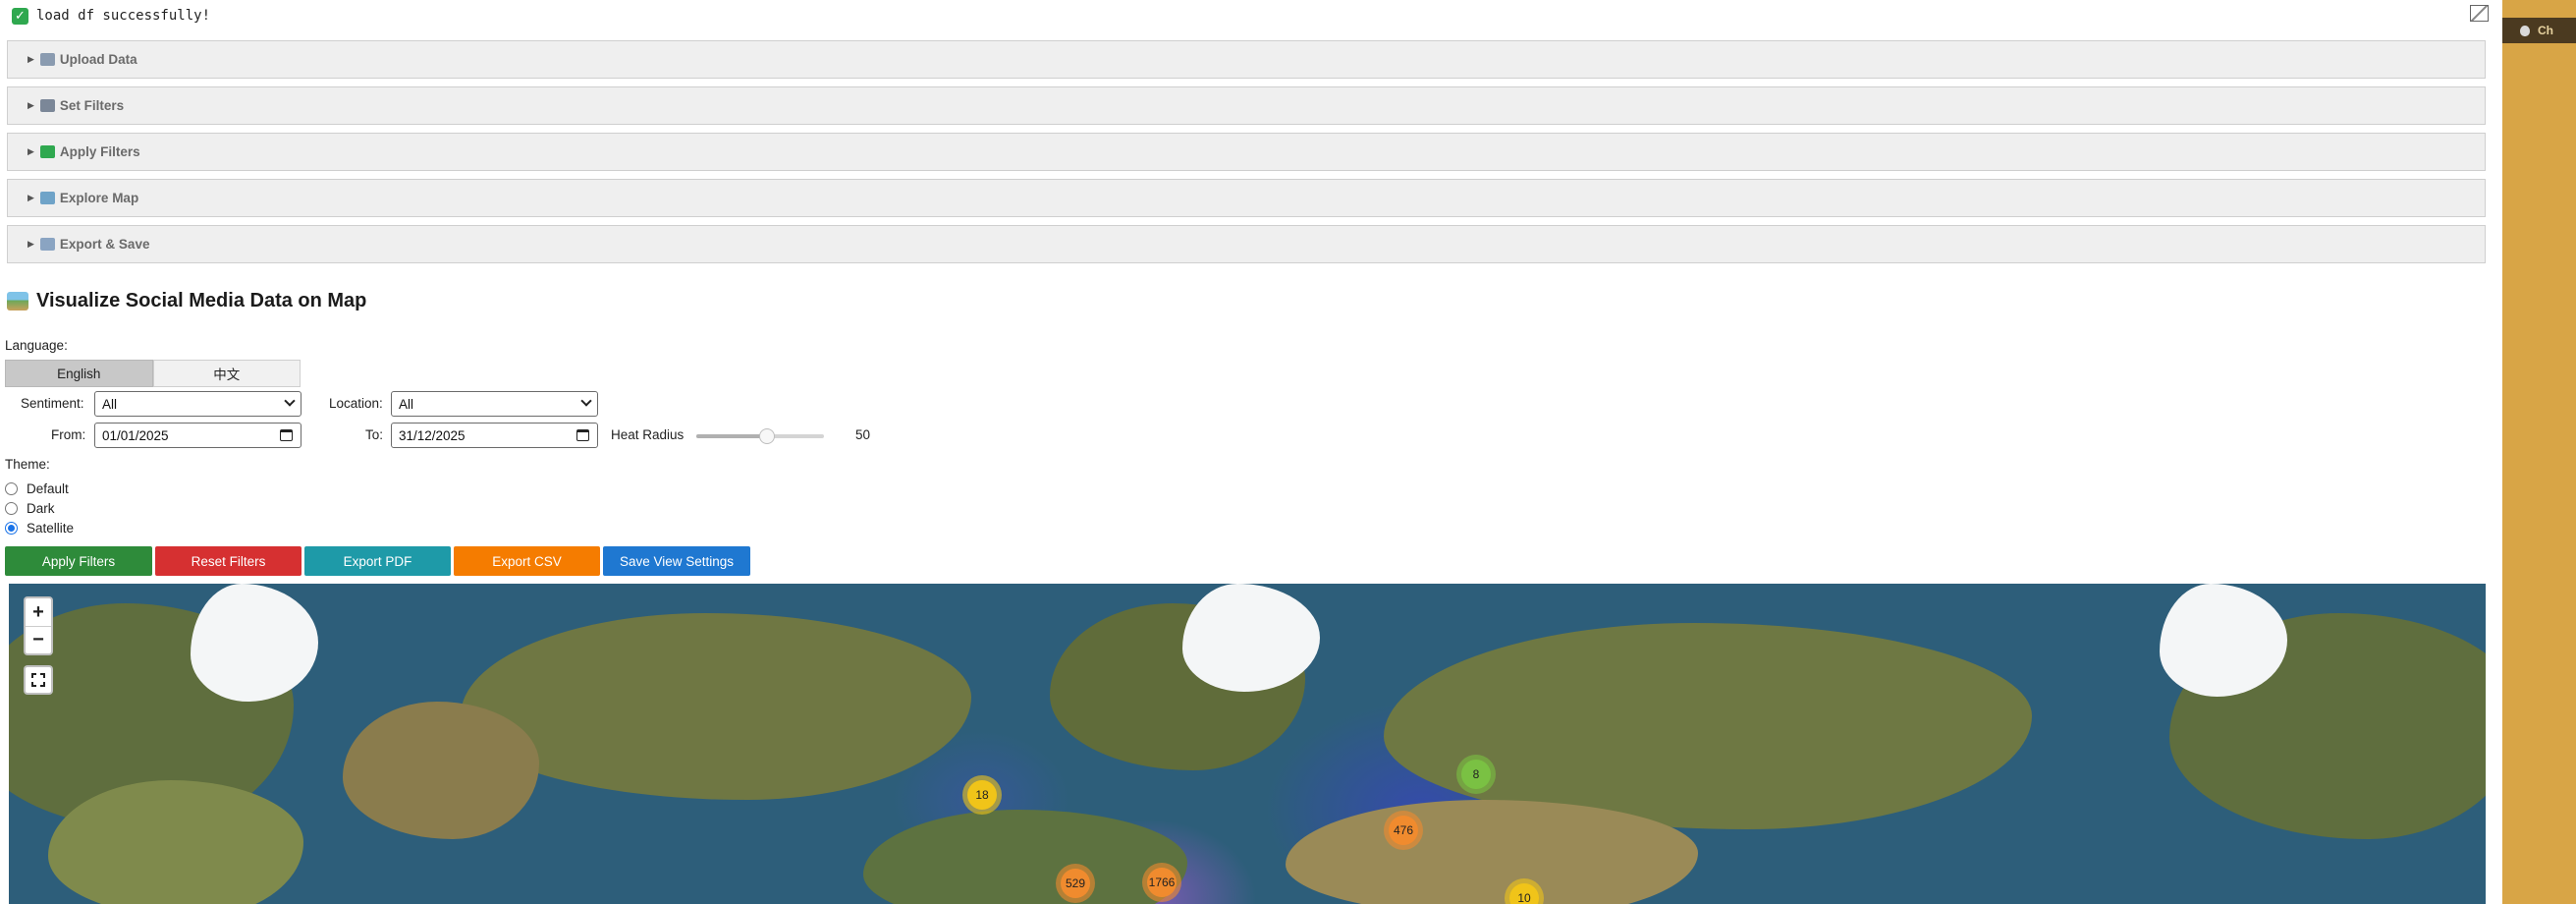 The width and height of the screenshot is (2576, 904). What do you see at coordinates (47, 60) in the screenshot?
I see `folder-icon` at bounding box center [47, 60].